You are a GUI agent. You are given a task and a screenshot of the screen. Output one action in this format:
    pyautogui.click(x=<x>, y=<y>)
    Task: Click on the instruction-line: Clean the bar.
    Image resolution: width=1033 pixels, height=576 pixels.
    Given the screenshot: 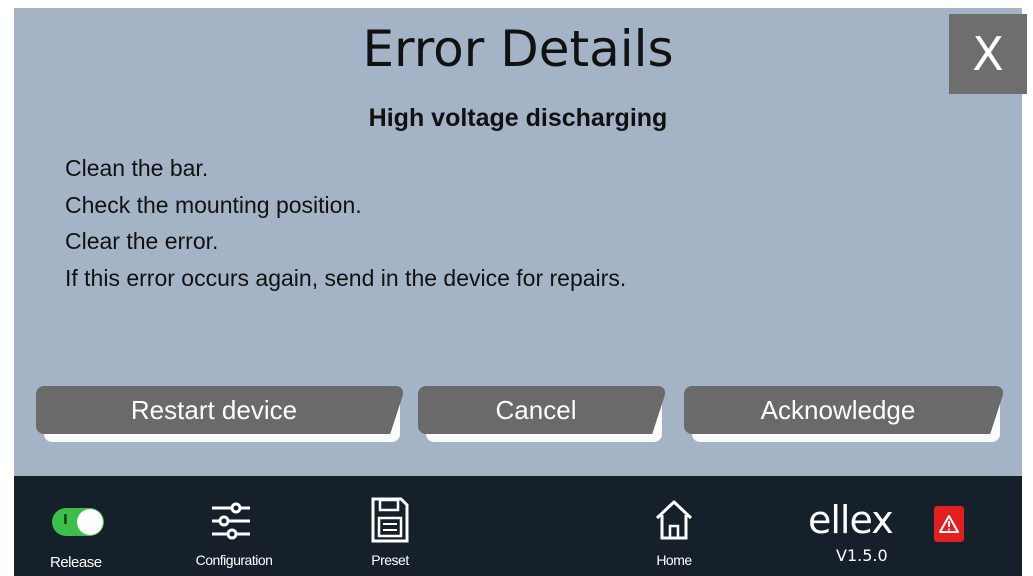 What is the action you would take?
    pyautogui.click(x=137, y=168)
    